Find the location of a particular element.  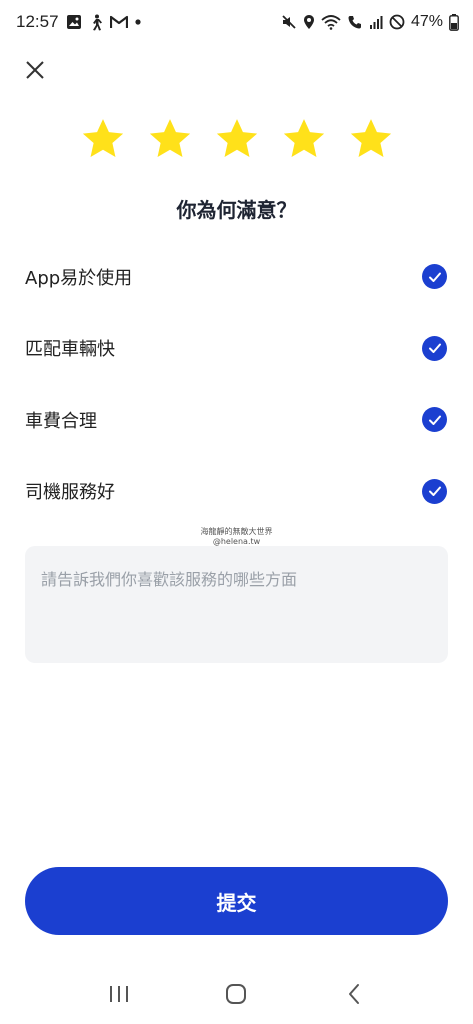

reason-label: 車費合理 is located at coordinates (61, 421).